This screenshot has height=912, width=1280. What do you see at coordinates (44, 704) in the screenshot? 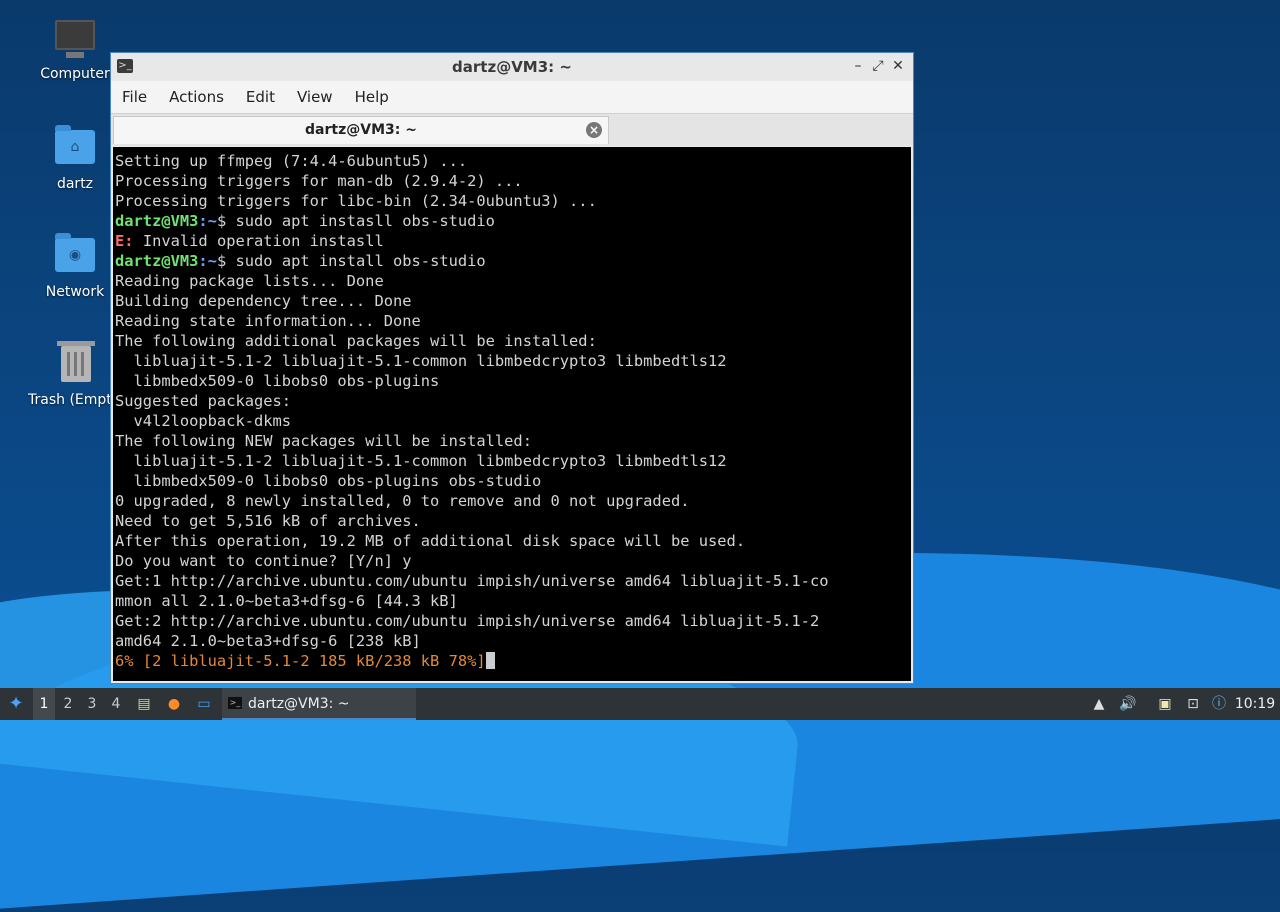
I see `workspace-1: 1` at bounding box center [44, 704].